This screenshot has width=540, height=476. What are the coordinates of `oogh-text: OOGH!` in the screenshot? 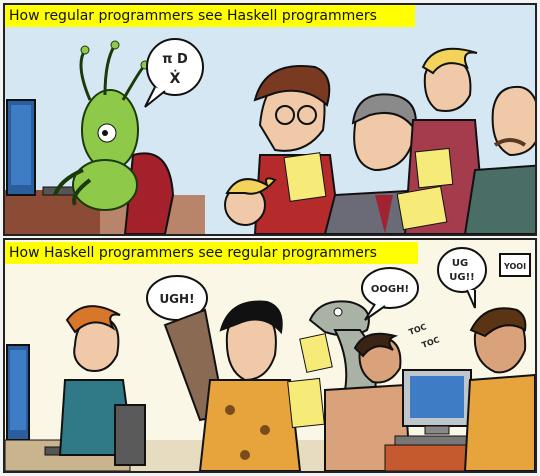 It's located at (390, 289).